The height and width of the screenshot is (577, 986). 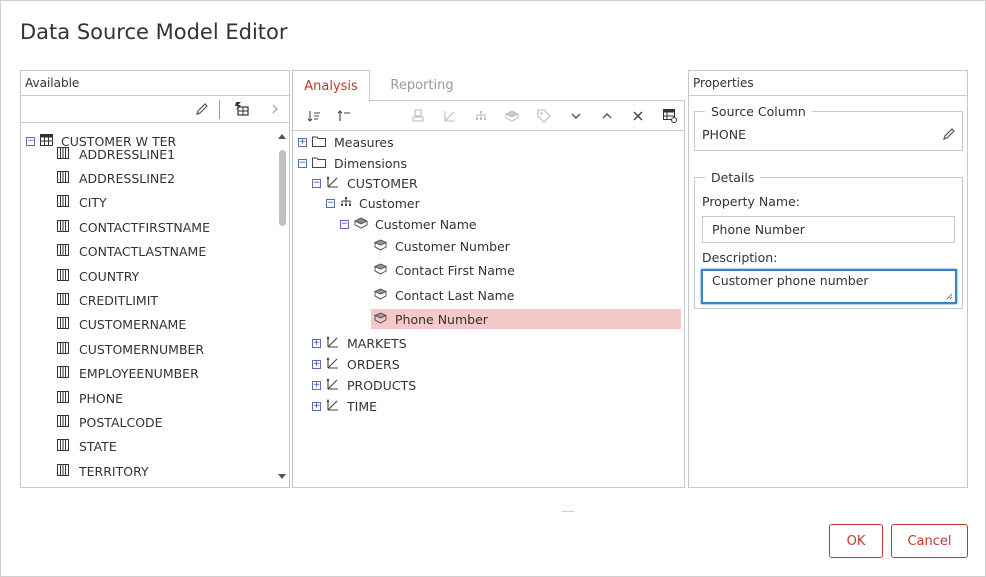 I want to click on property-label: Contact Last Name, so click(x=455, y=295).